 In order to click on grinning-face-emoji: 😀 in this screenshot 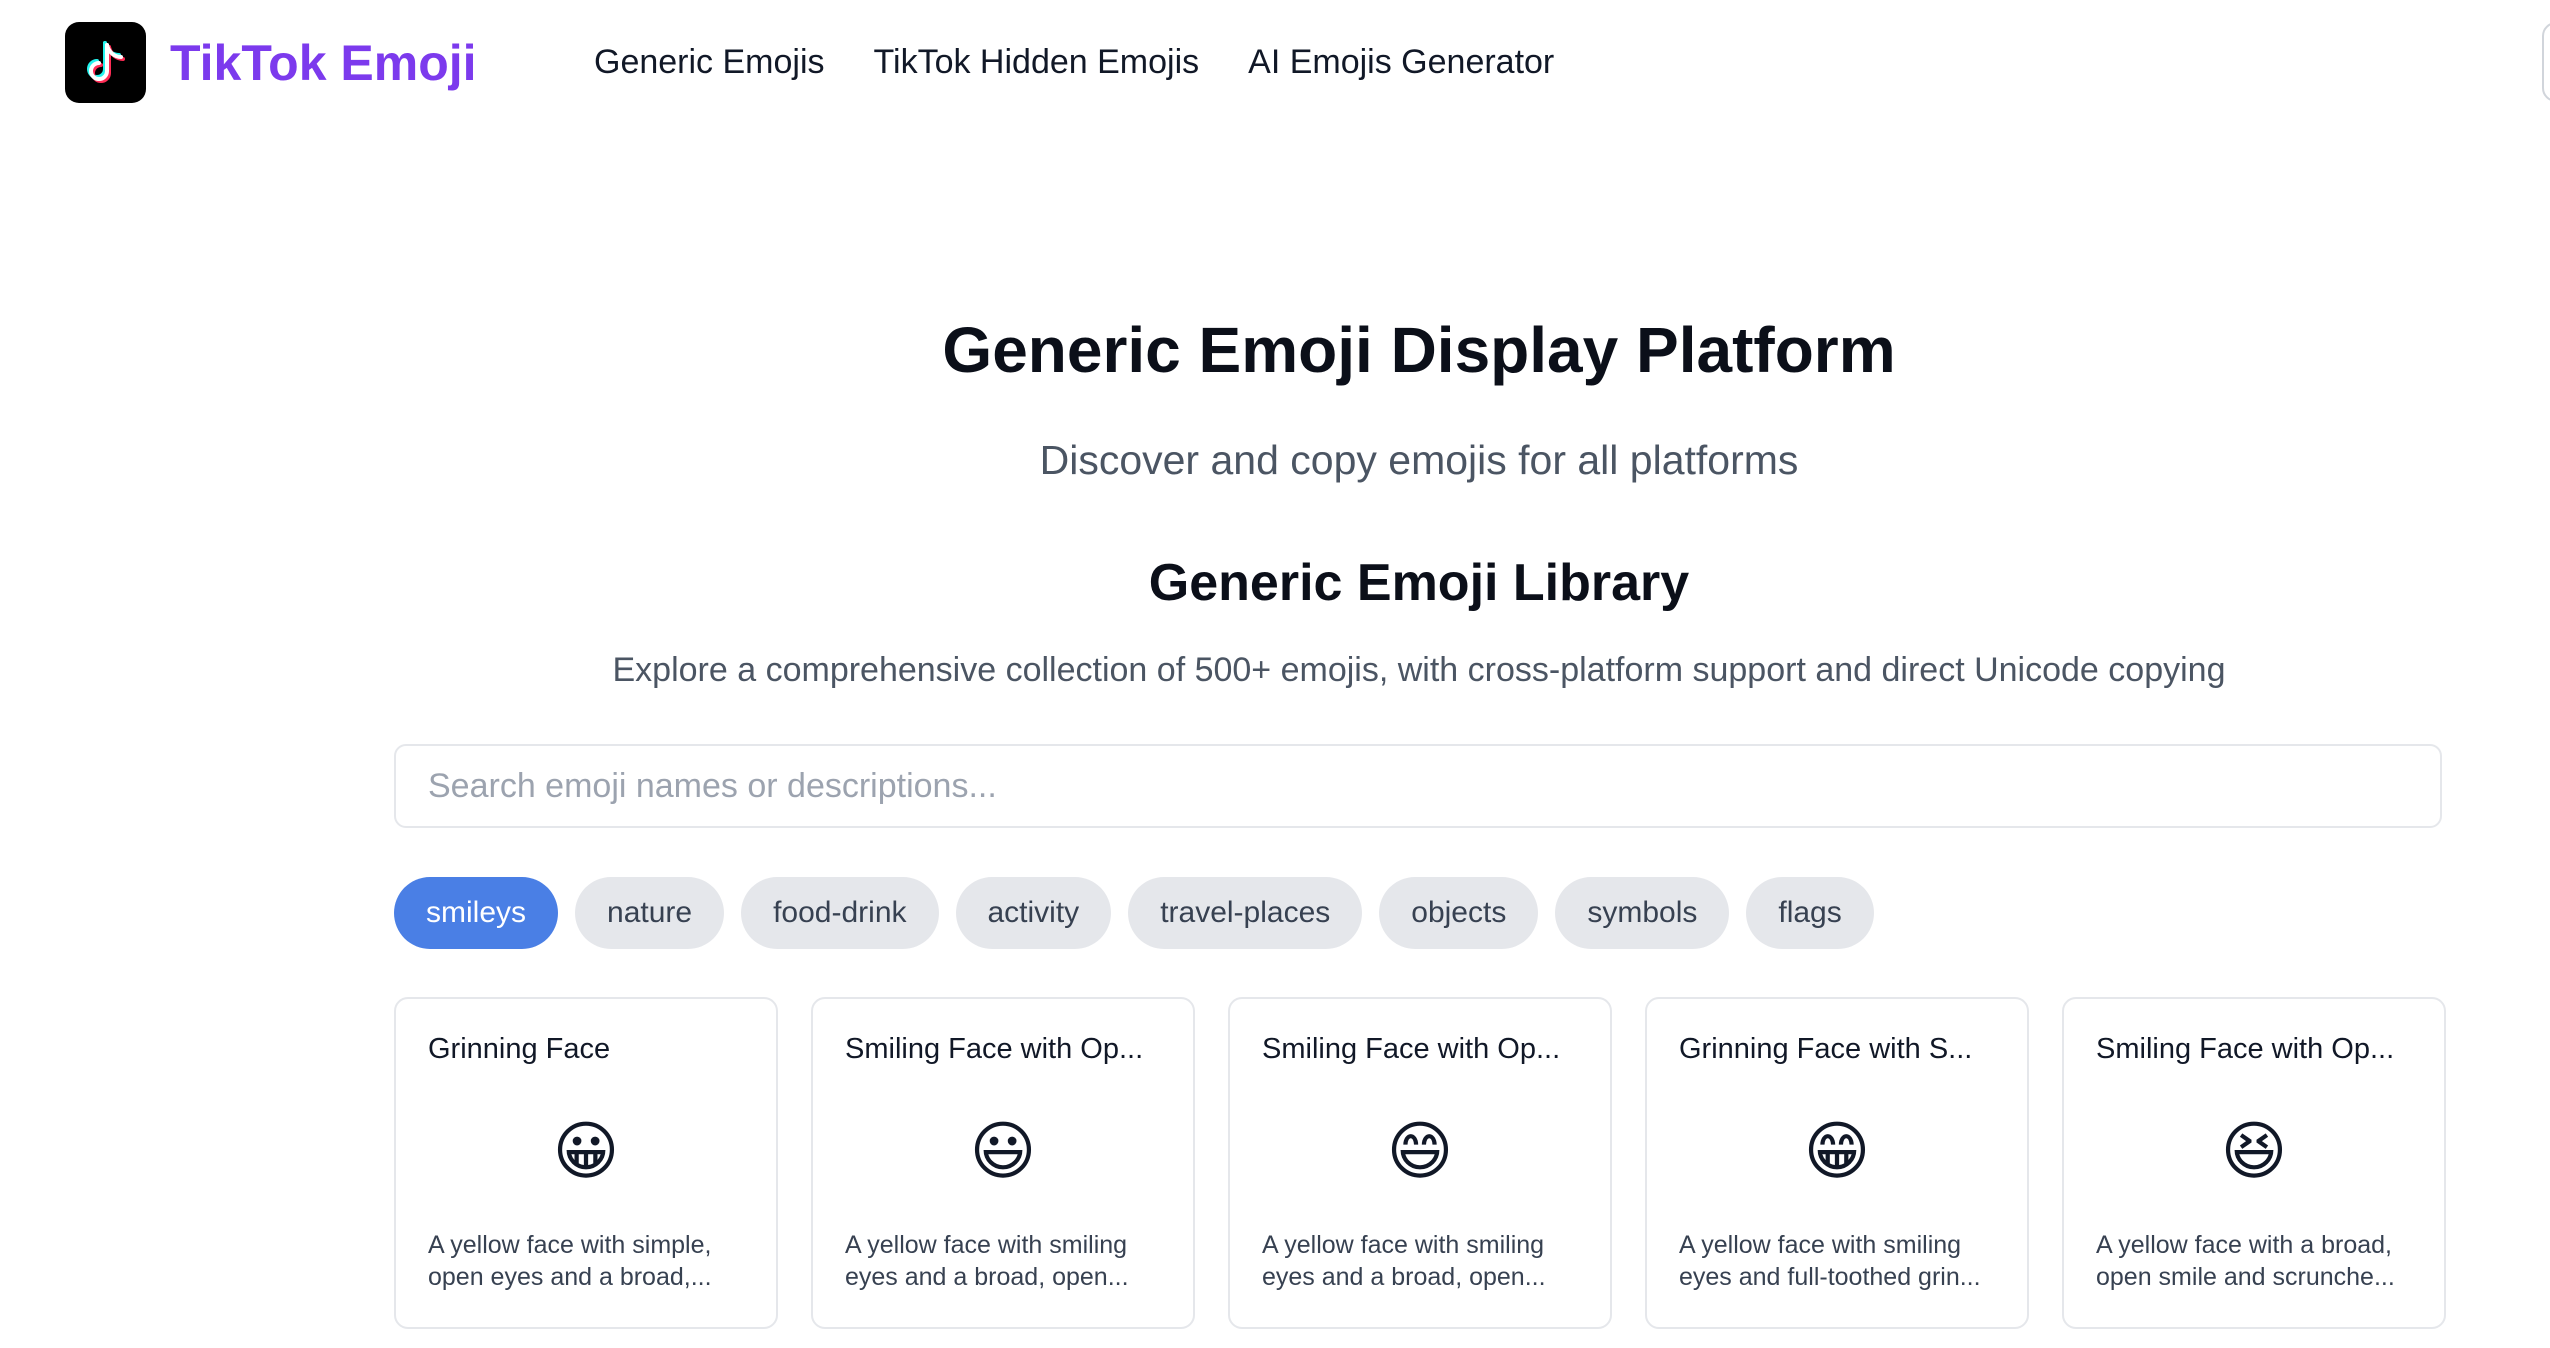, I will do `click(586, 1151)`.